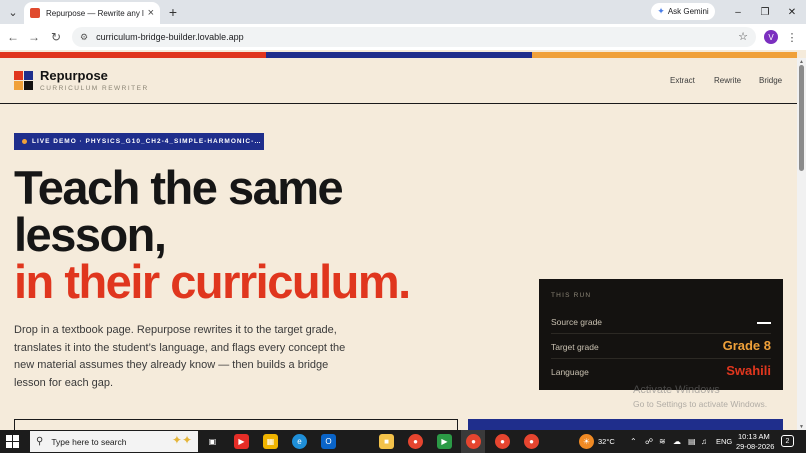 The image size is (806, 453). Describe the element at coordinates (577, 322) in the screenshot. I see `source-grade-label: Source grade` at that location.